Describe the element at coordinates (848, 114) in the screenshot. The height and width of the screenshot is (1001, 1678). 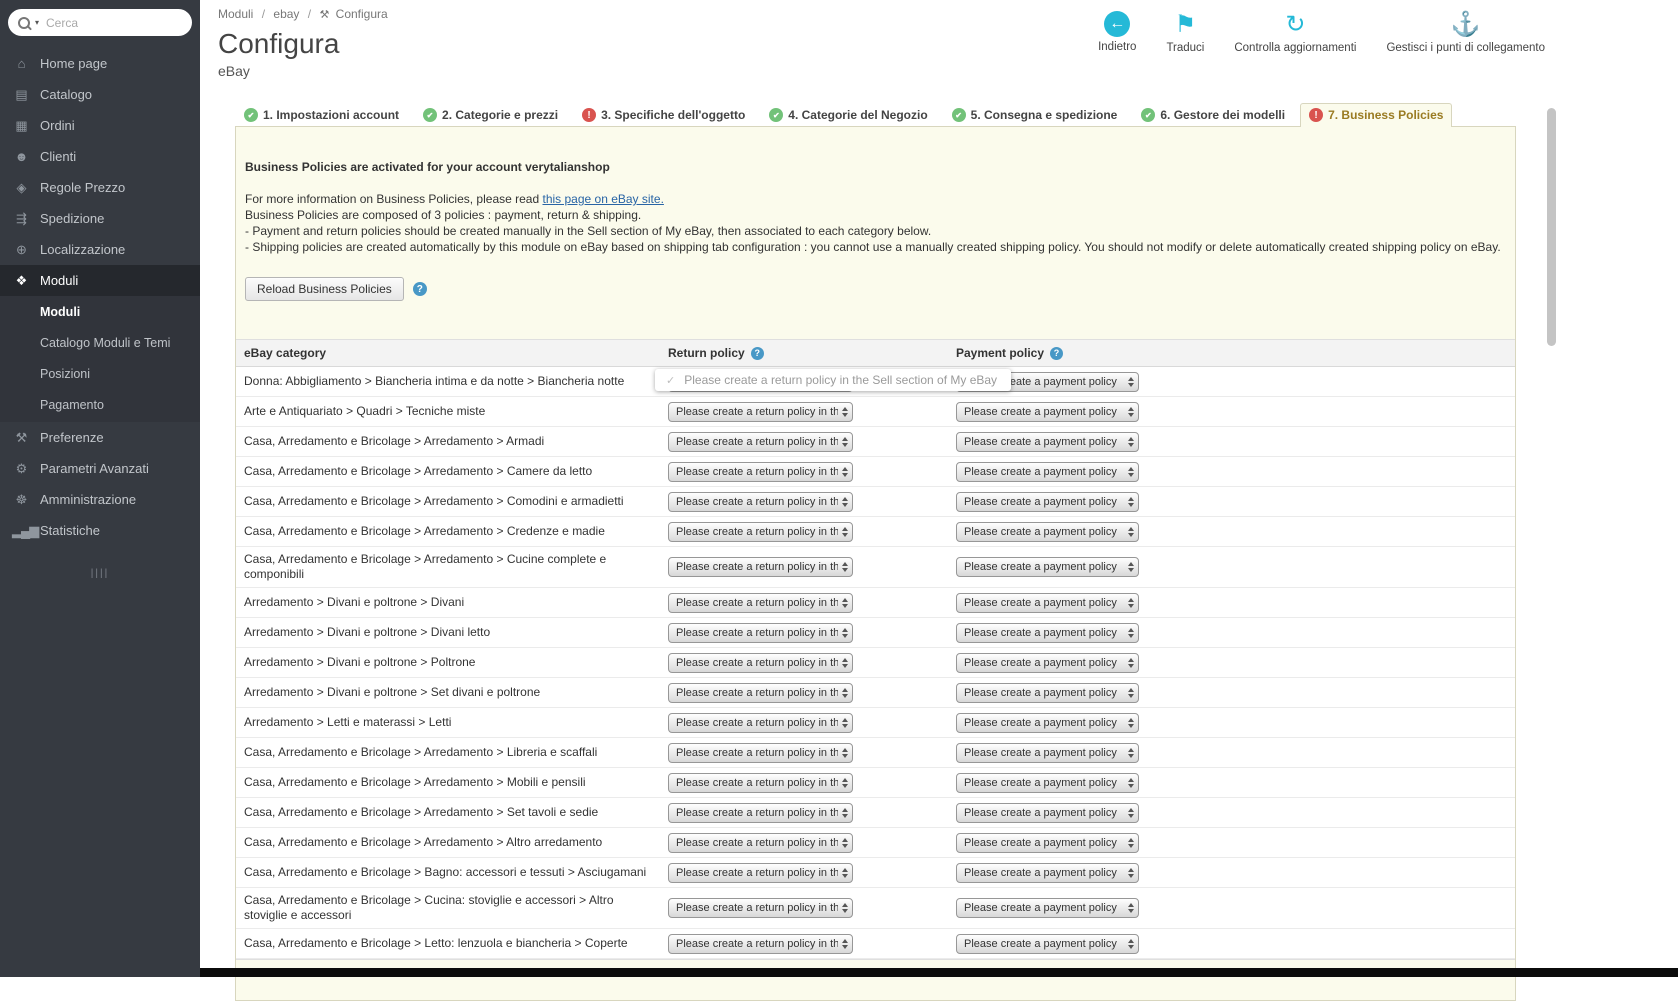
I see `tab-4: ✔4. Categorie del Negozio` at that location.